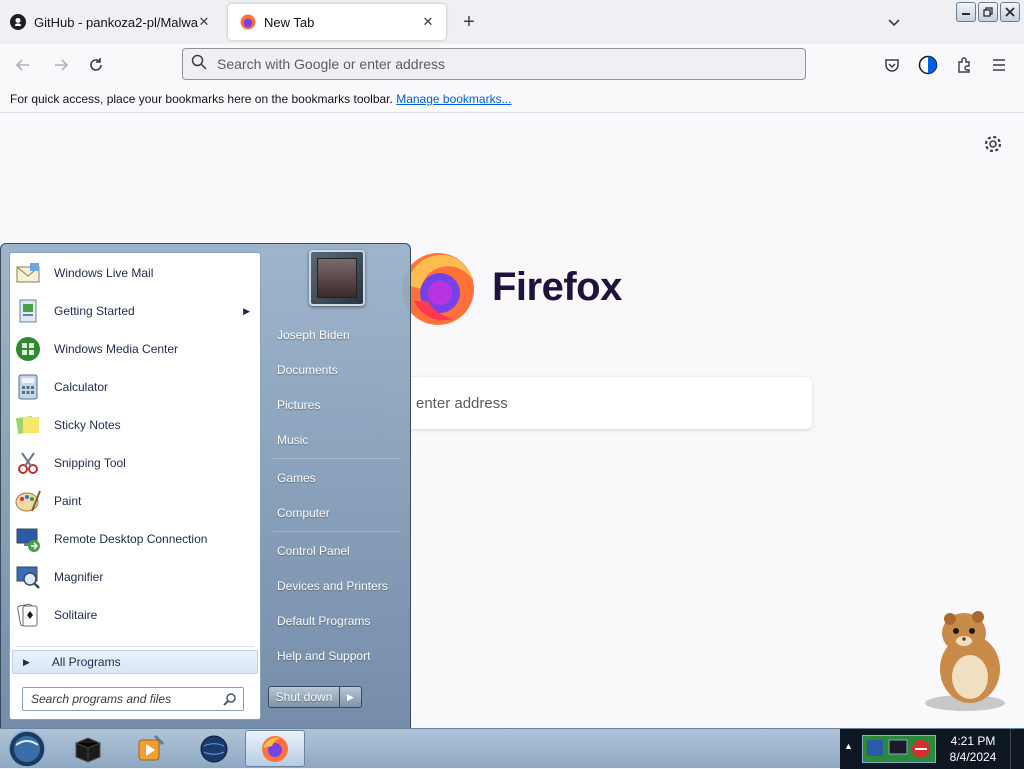 This screenshot has height=769, width=1024. I want to click on scissors-icon, so click(28, 463).